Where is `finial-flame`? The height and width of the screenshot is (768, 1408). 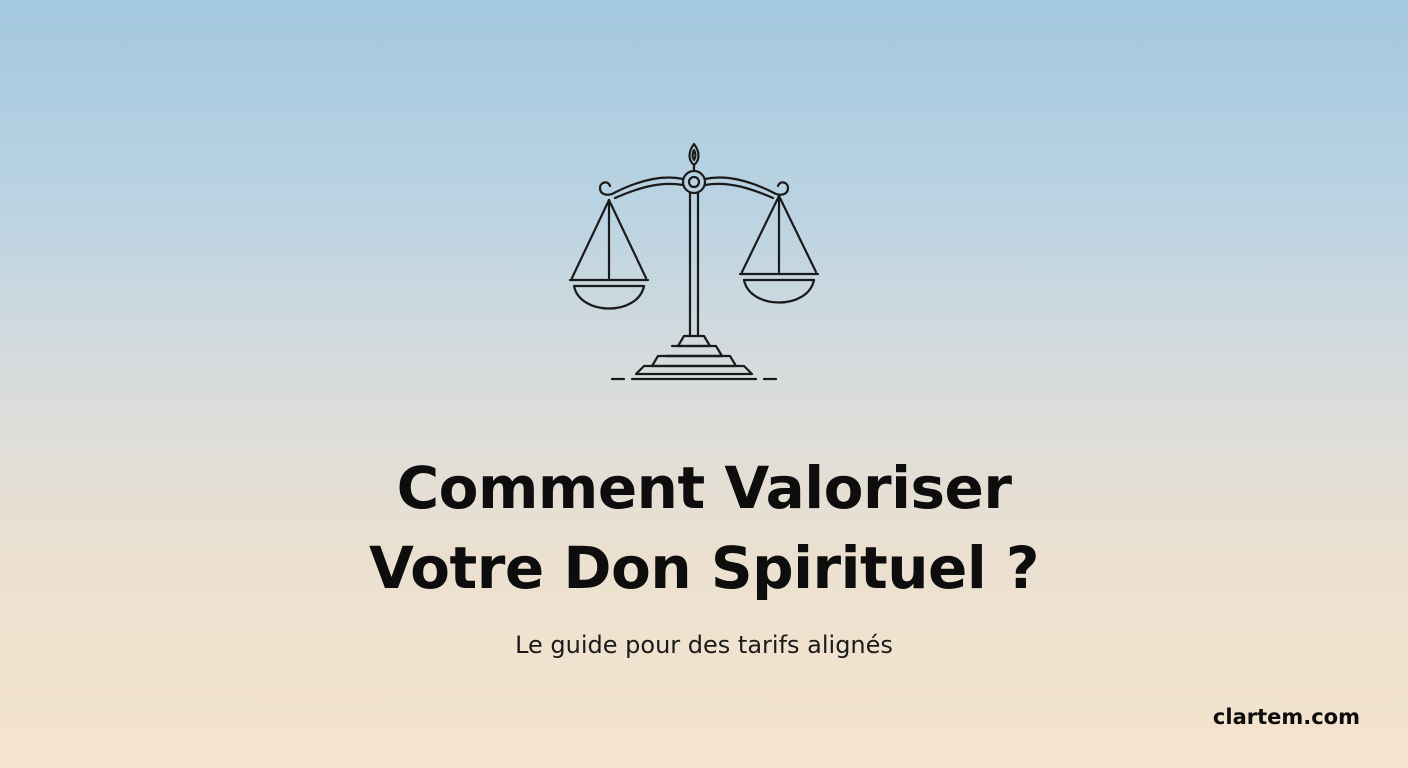
finial-flame is located at coordinates (694, 154).